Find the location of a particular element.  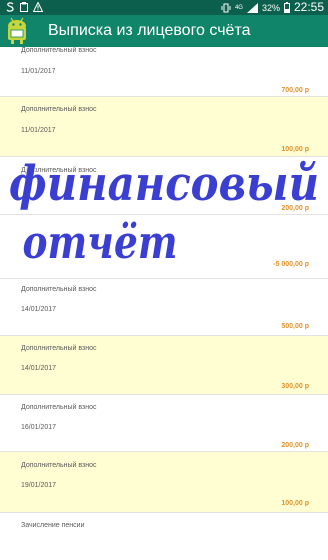

list-item: Дополнительный взнос 11/01/2017 100,00 р is located at coordinates (164, 127).